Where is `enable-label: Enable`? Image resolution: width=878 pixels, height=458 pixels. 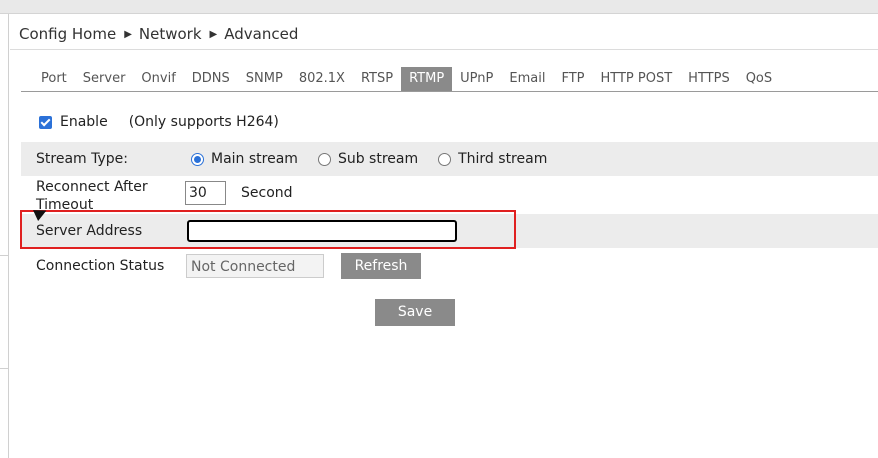
enable-label: Enable is located at coordinates (84, 122).